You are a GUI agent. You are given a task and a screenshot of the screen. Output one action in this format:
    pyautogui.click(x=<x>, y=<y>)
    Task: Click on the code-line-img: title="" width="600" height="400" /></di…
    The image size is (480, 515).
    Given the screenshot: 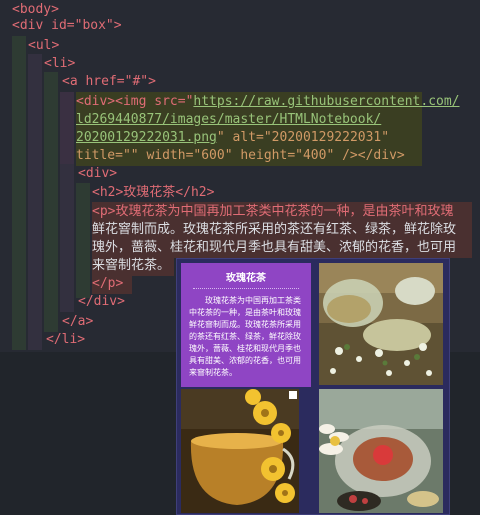 What is the action you would take?
    pyautogui.click(x=249, y=156)
    